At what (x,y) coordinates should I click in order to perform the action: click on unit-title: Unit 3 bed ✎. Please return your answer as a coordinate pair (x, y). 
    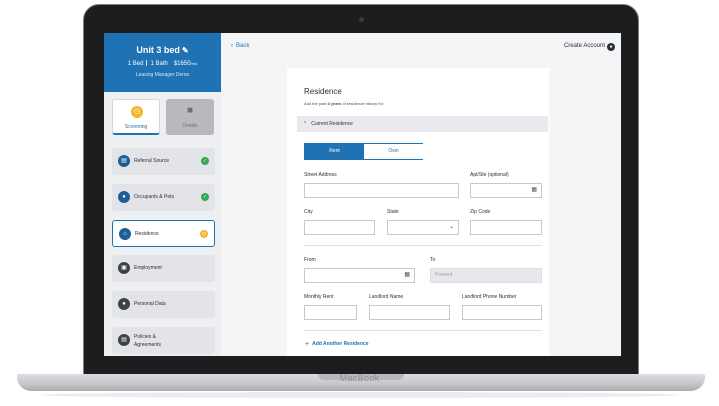
    Looking at the image, I should click on (162, 50).